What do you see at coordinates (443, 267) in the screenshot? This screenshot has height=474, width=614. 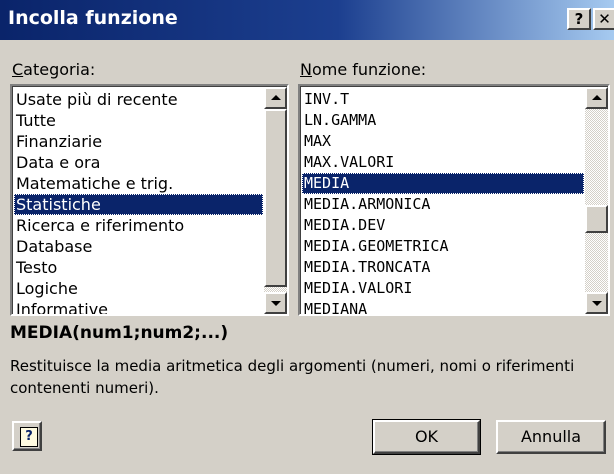 I see `function-list-item: MEDIA.TRONCATA` at bounding box center [443, 267].